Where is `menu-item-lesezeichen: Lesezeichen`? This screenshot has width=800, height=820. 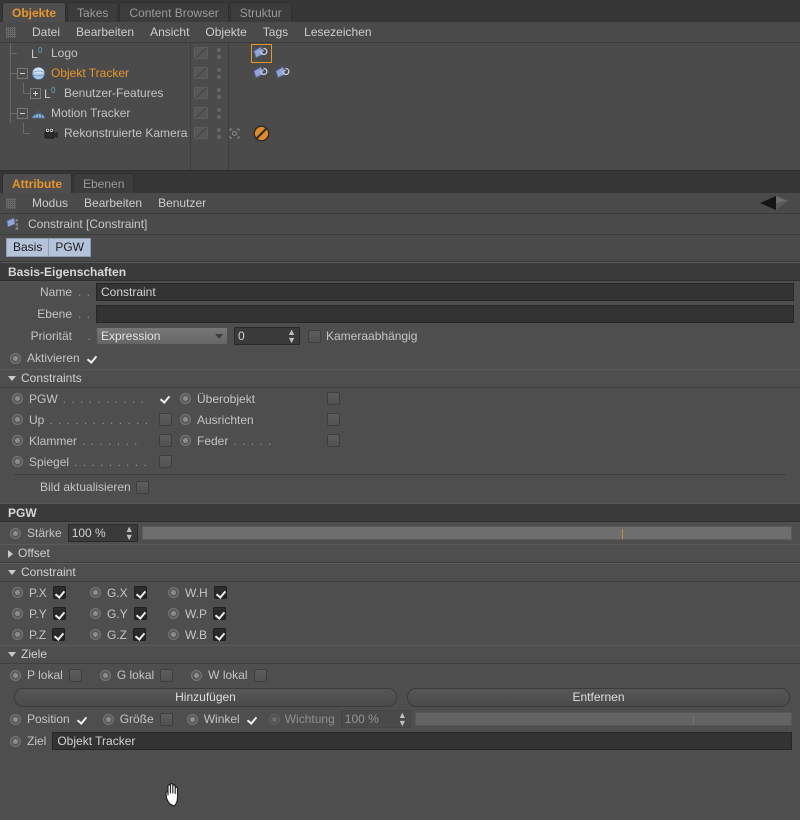
menu-item-lesezeichen: Lesezeichen is located at coordinates (337, 32).